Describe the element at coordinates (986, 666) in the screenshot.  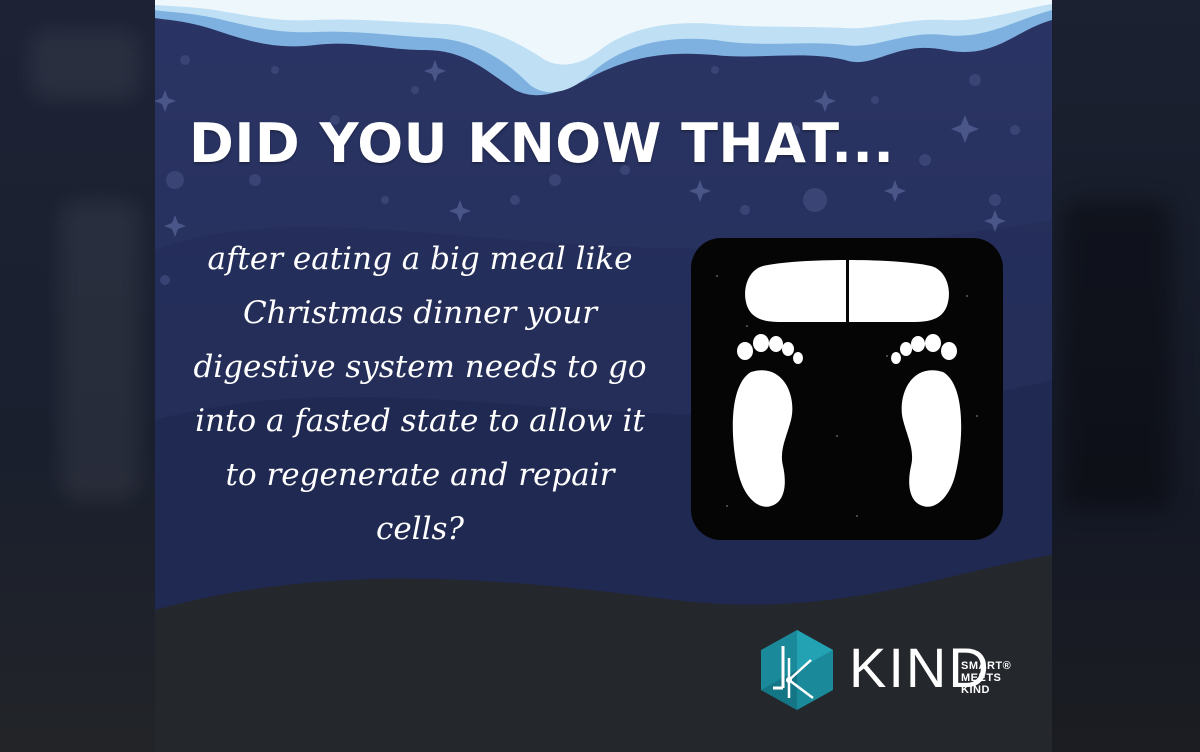
I see `tagline-line: SMART®` at that location.